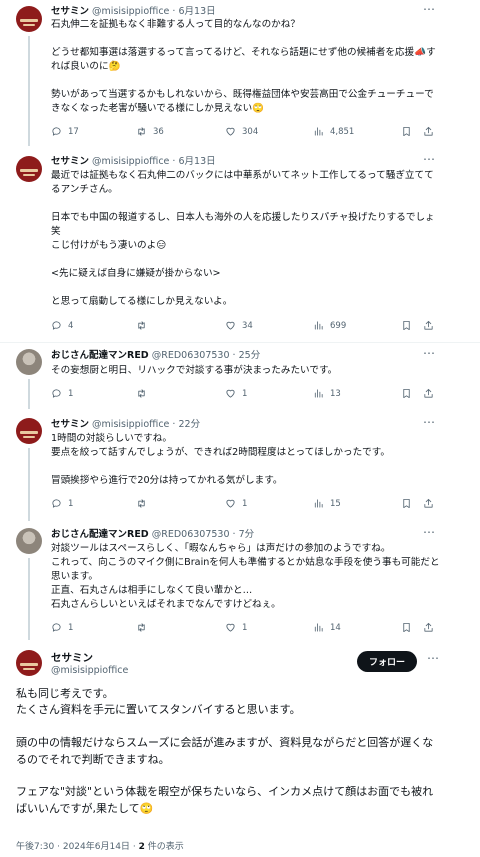 The width and height of the screenshot is (480, 857). Describe the element at coordinates (245, 424) in the screenshot. I see `tweet-header: セサミン @misisippioffice · 22分` at that location.